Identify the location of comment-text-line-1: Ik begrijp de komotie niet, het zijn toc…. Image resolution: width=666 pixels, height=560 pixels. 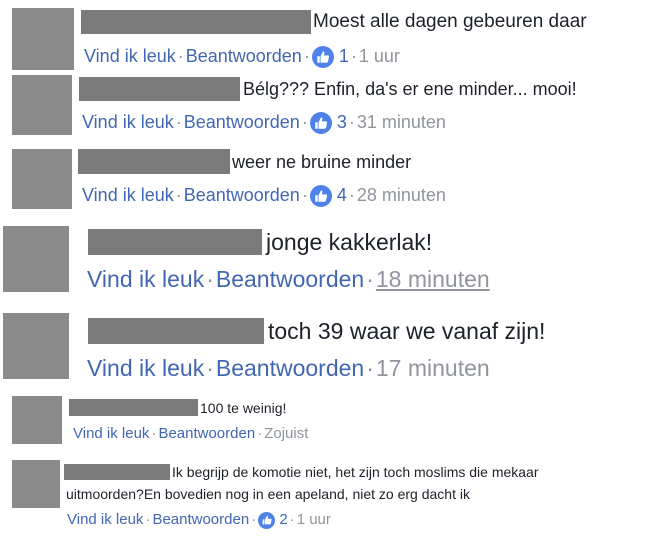
(355, 472).